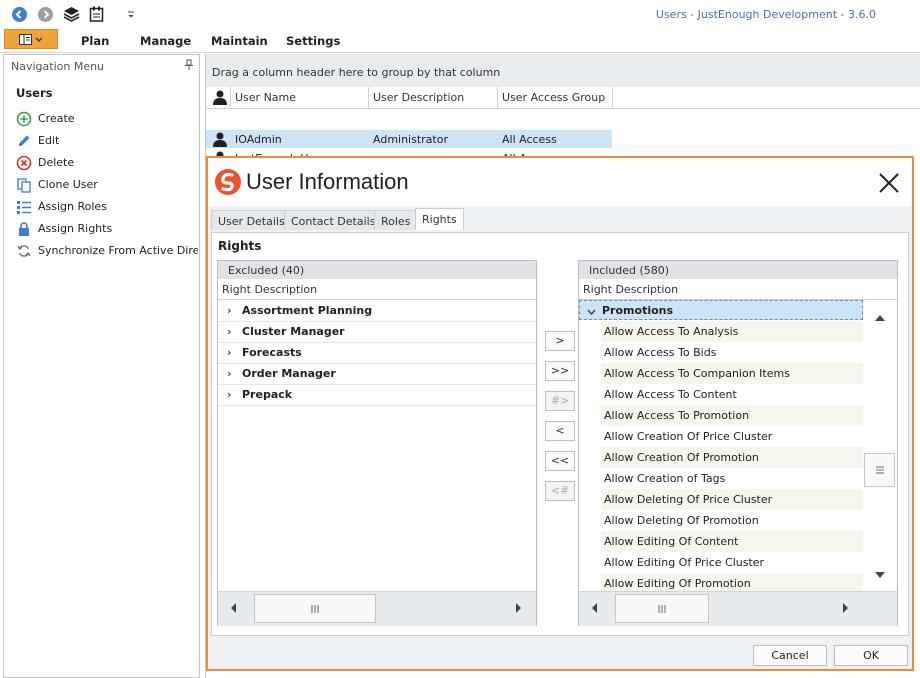 This screenshot has width=920, height=678. I want to click on menu-settings: Settings, so click(313, 41).